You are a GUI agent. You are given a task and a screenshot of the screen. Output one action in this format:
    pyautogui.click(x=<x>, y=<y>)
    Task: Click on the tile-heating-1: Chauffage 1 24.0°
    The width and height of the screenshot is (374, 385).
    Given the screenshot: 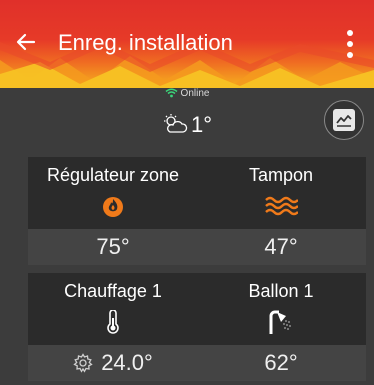 What is the action you would take?
    pyautogui.click(x=113, y=327)
    